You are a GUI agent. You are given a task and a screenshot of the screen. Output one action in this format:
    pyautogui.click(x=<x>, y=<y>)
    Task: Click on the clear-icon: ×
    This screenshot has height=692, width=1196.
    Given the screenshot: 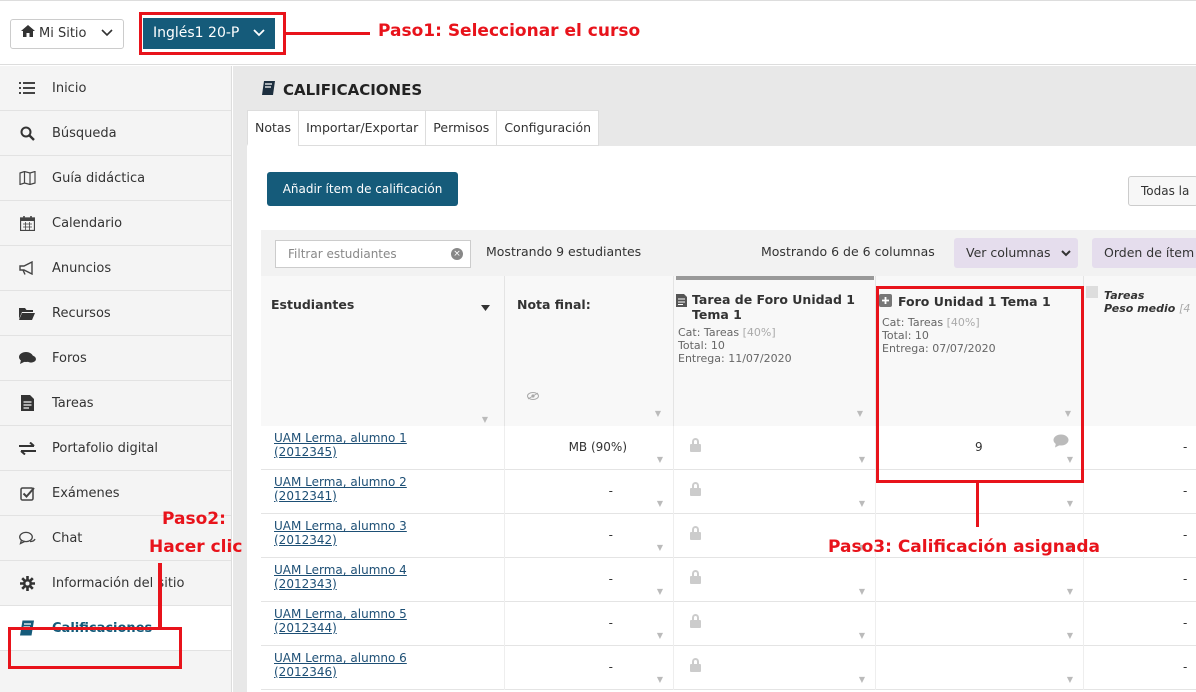 What is the action you would take?
    pyautogui.click(x=457, y=254)
    